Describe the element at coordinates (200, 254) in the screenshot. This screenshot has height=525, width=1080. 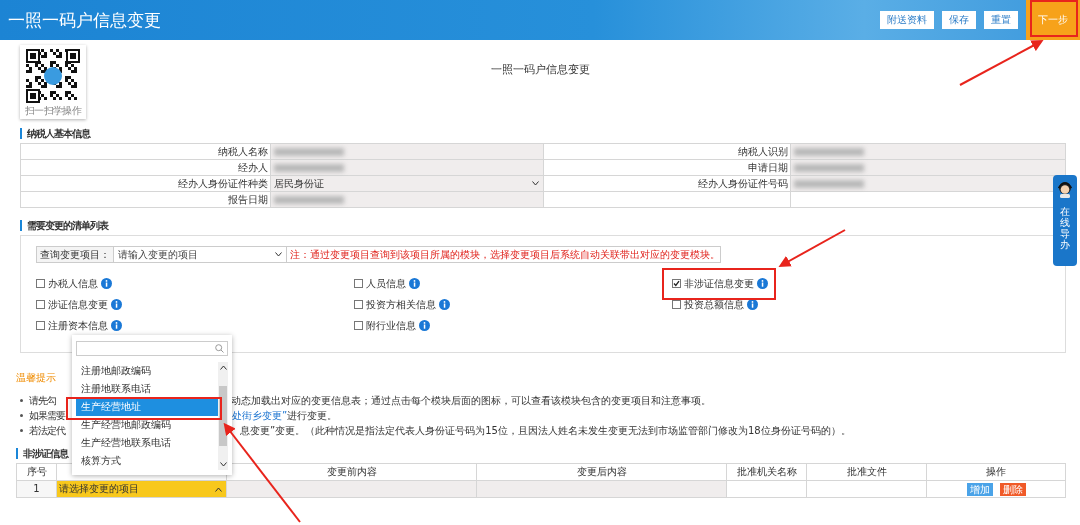
I see `query-select: 请输入变更的项目` at that location.